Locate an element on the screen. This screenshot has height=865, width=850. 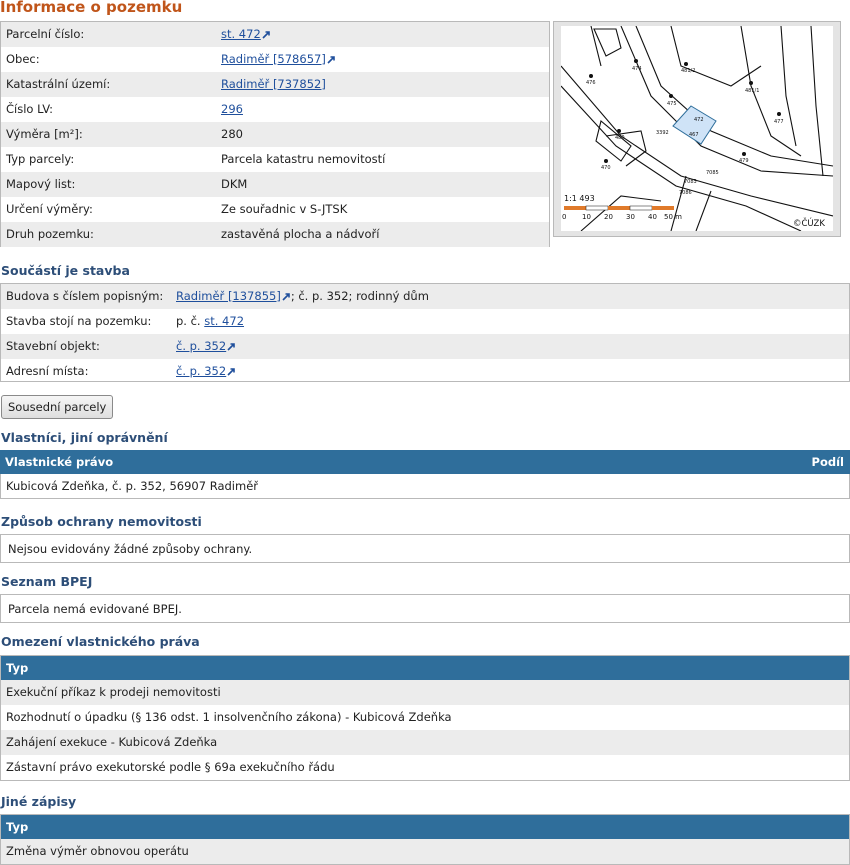
row-urceni-vymery: Určení výměry: Ze souřadnic v S-JTSK is located at coordinates (275, 209).